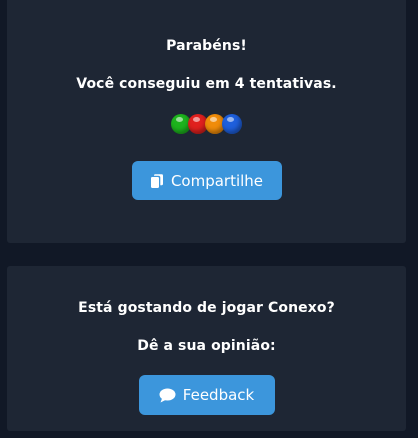  What do you see at coordinates (218, 395) in the screenshot?
I see `feedback-button-label: Feedback` at bounding box center [218, 395].